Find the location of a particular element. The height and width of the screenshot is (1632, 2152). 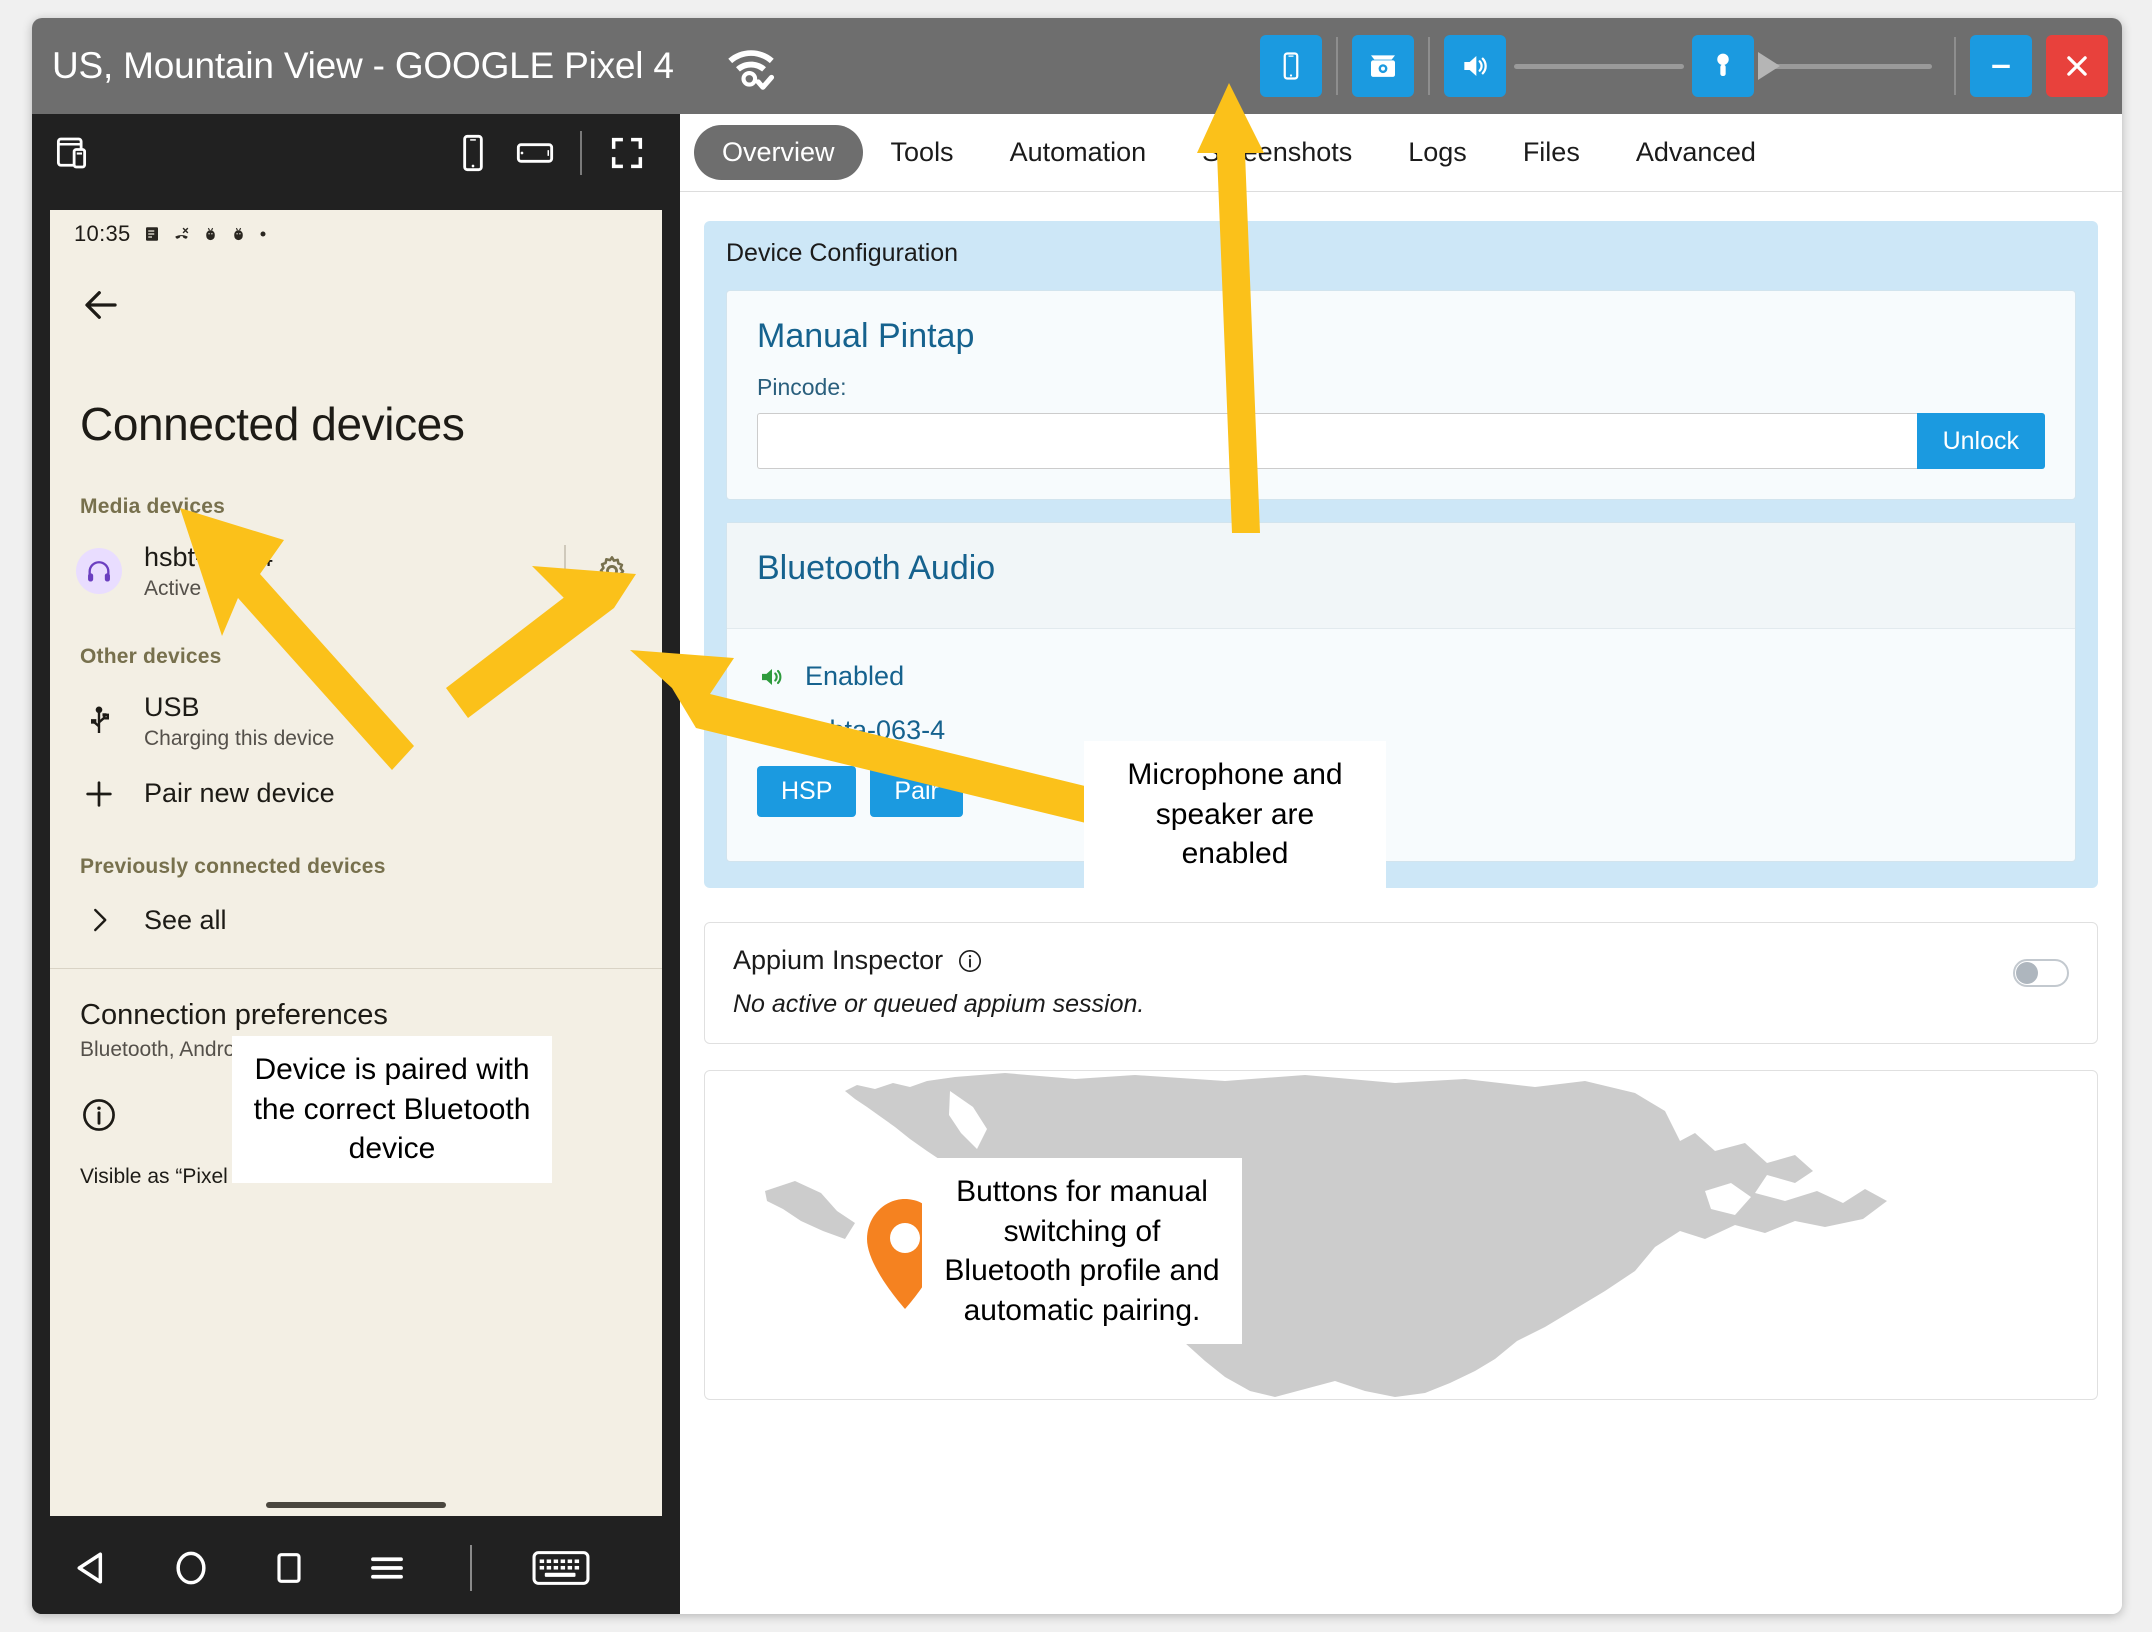

device-name: USB is located at coordinates (172, 706).